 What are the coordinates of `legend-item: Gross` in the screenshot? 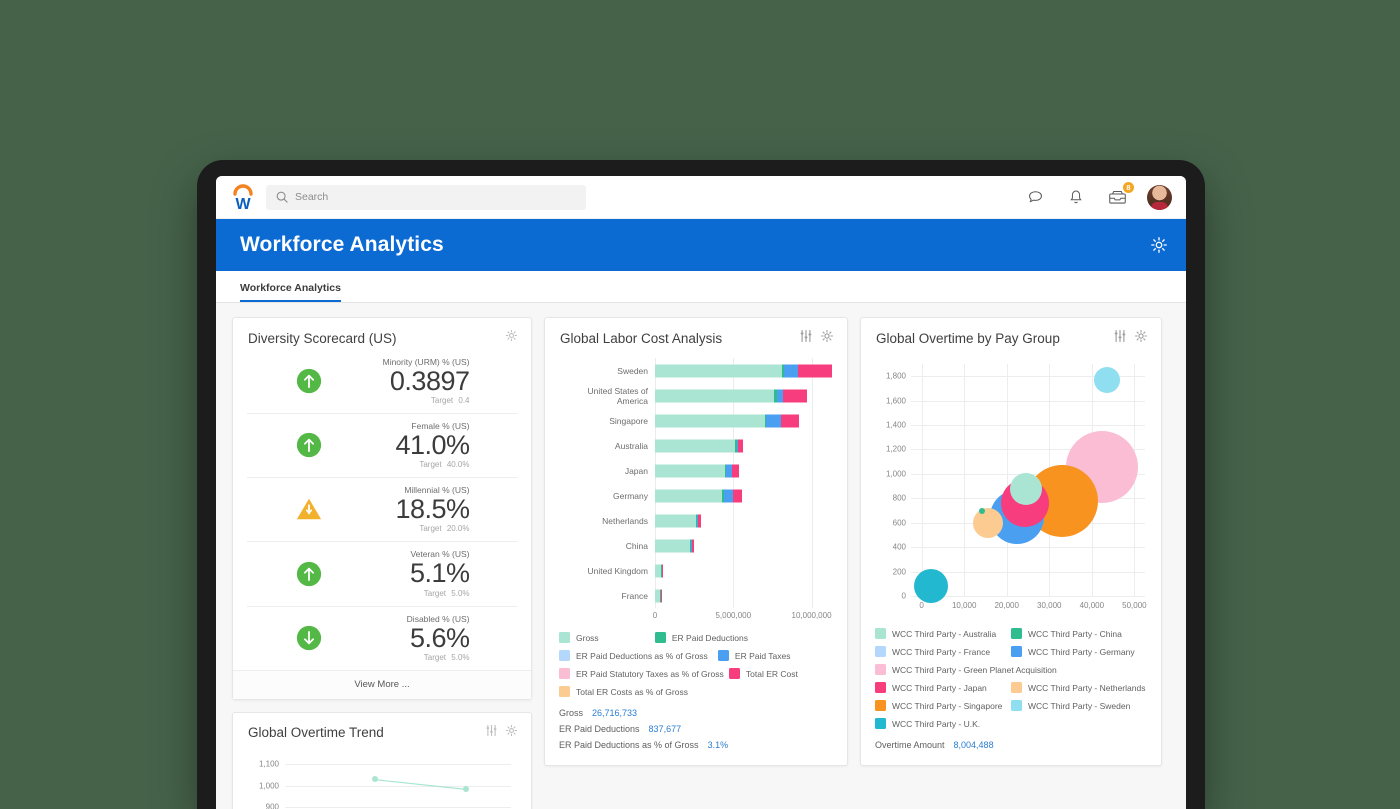 It's located at (607, 637).